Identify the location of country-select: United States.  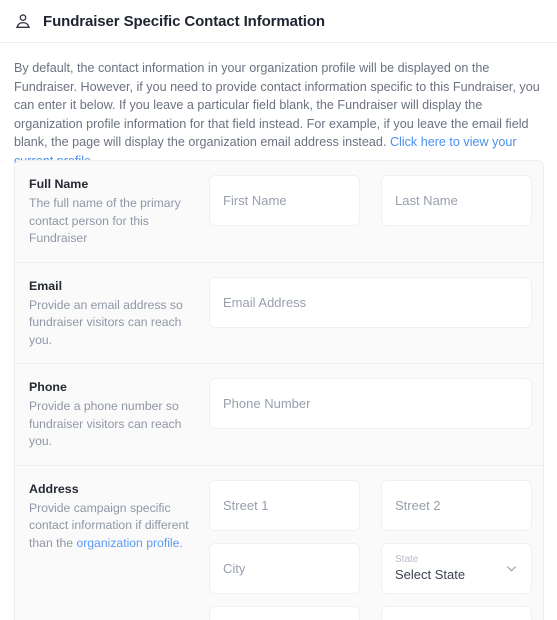
(456, 612).